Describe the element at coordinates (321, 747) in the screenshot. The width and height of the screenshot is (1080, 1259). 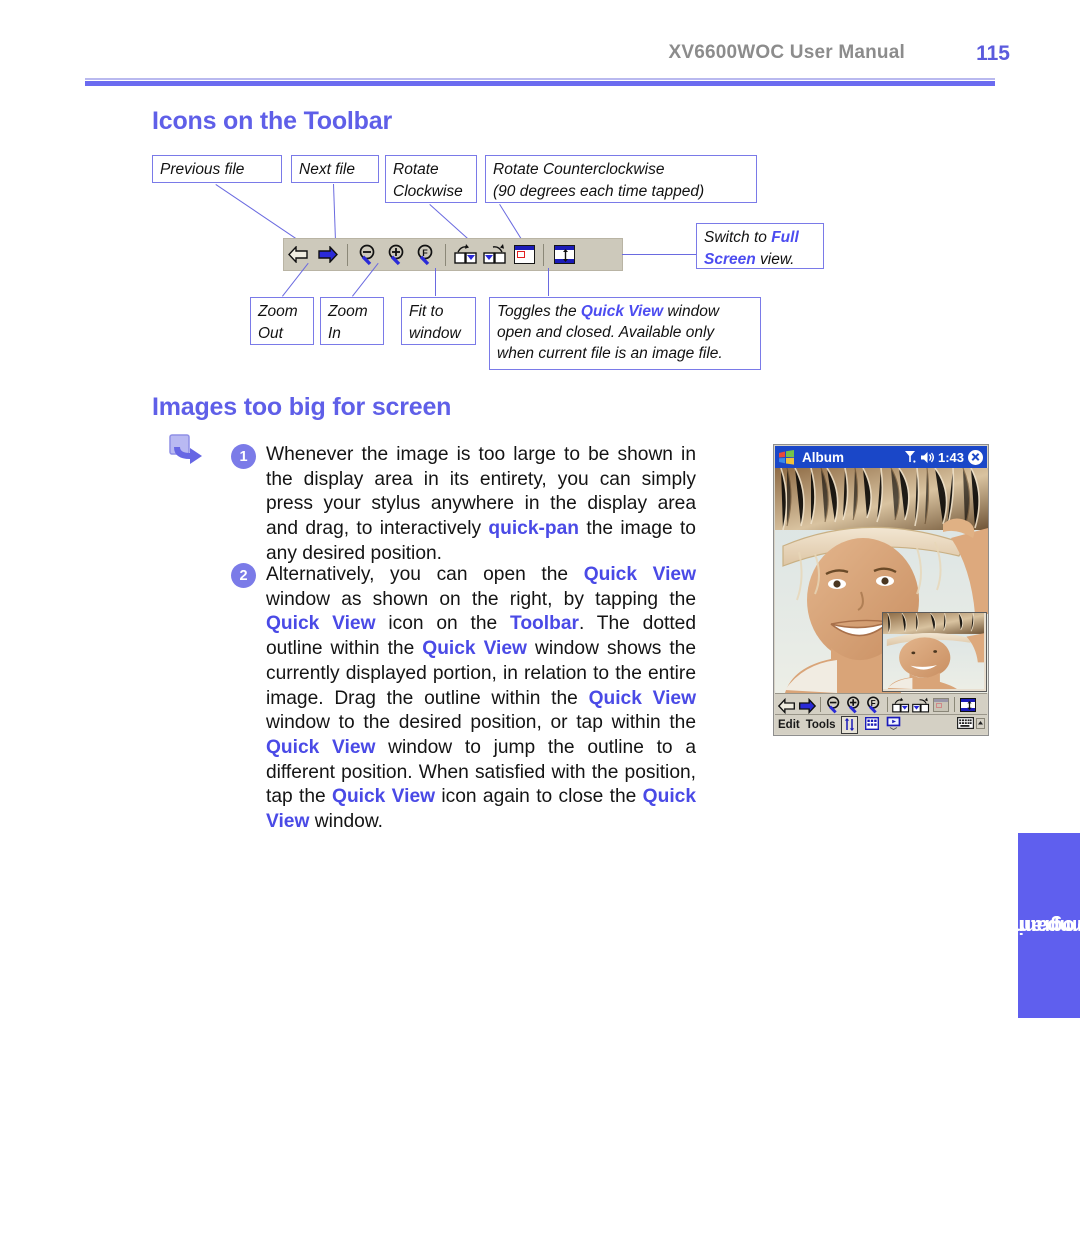
I see `step2-b6: Quick View` at that location.